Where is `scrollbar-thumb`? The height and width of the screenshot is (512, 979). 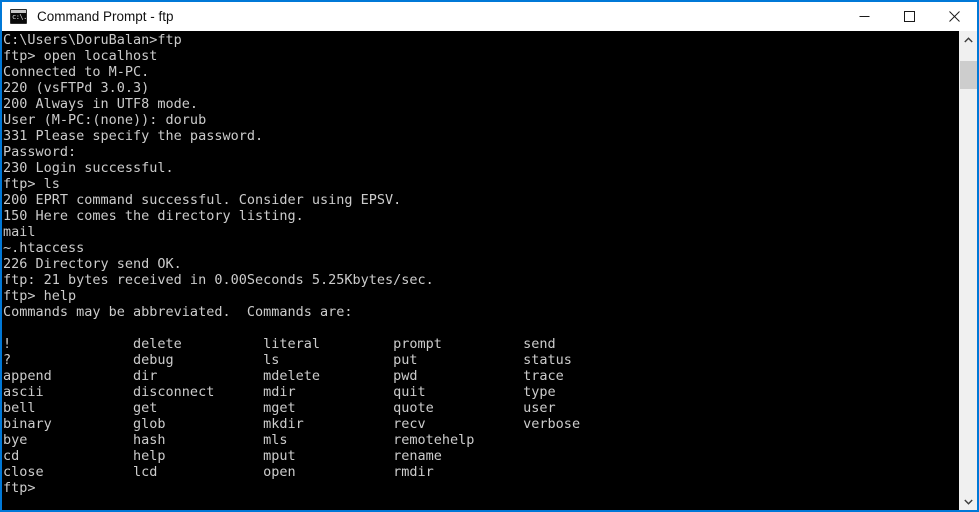 scrollbar-thumb is located at coordinates (968, 75).